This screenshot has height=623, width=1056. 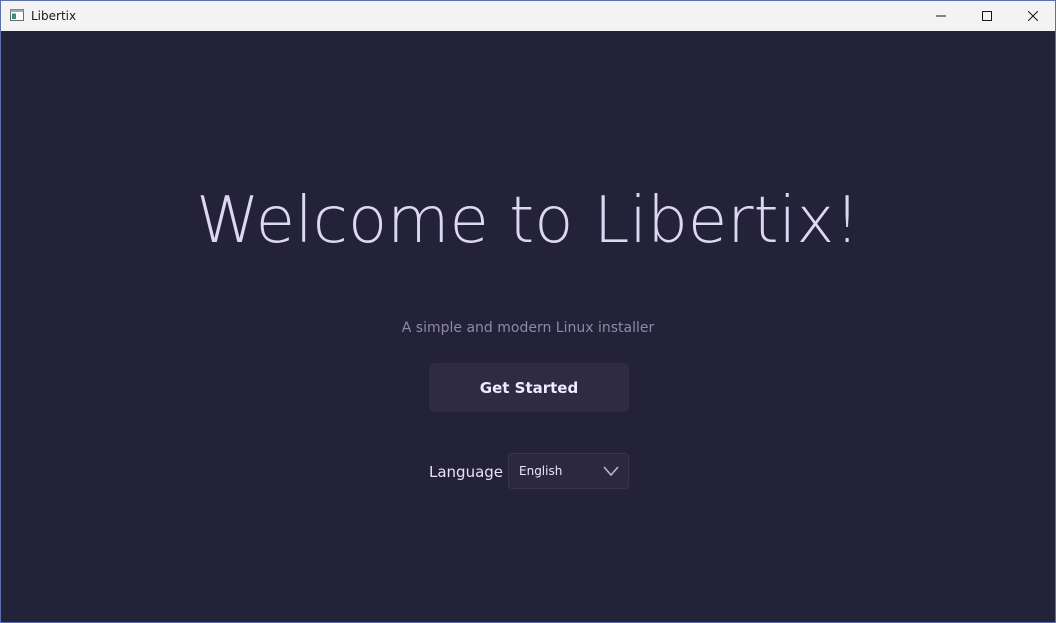 I want to click on maximize-button, so click(x=987, y=16).